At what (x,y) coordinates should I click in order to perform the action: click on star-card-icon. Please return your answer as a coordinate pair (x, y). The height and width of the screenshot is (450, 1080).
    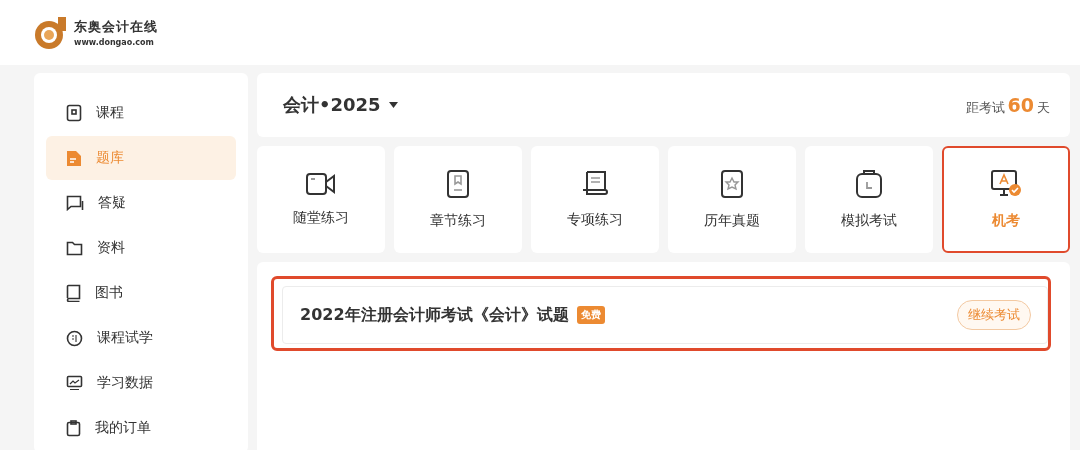
    Looking at the image, I should click on (732, 183).